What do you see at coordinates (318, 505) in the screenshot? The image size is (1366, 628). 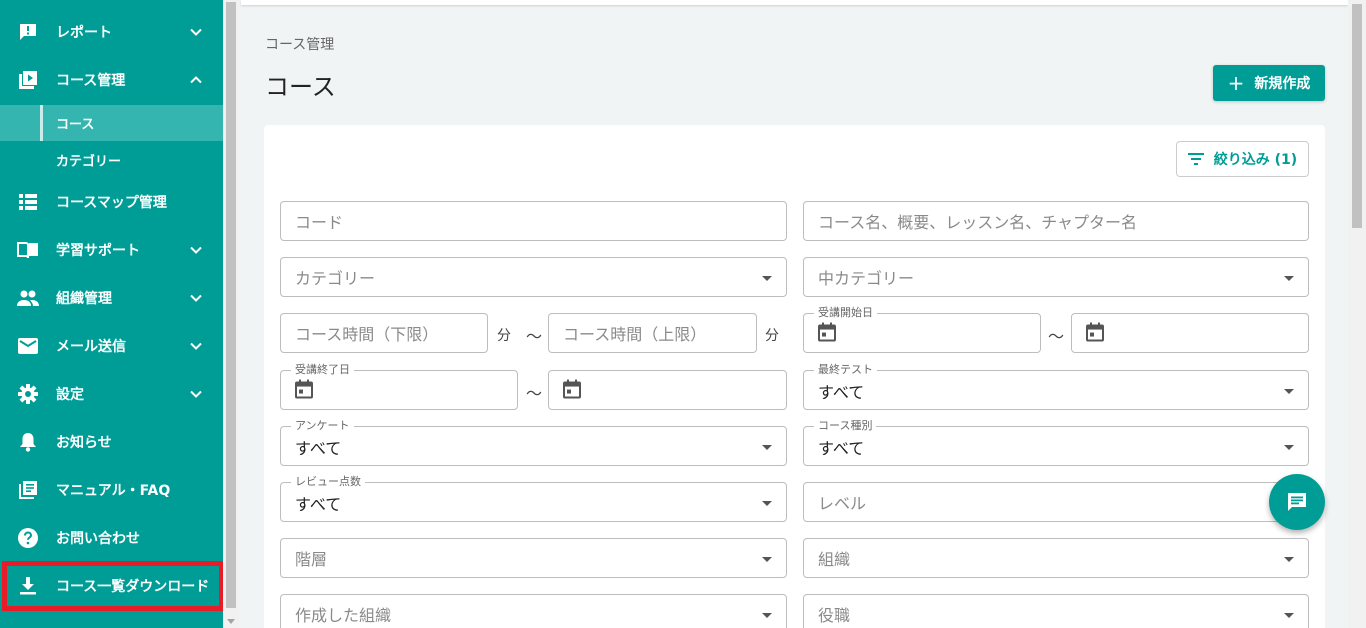 I see `review-score-value: すべて` at bounding box center [318, 505].